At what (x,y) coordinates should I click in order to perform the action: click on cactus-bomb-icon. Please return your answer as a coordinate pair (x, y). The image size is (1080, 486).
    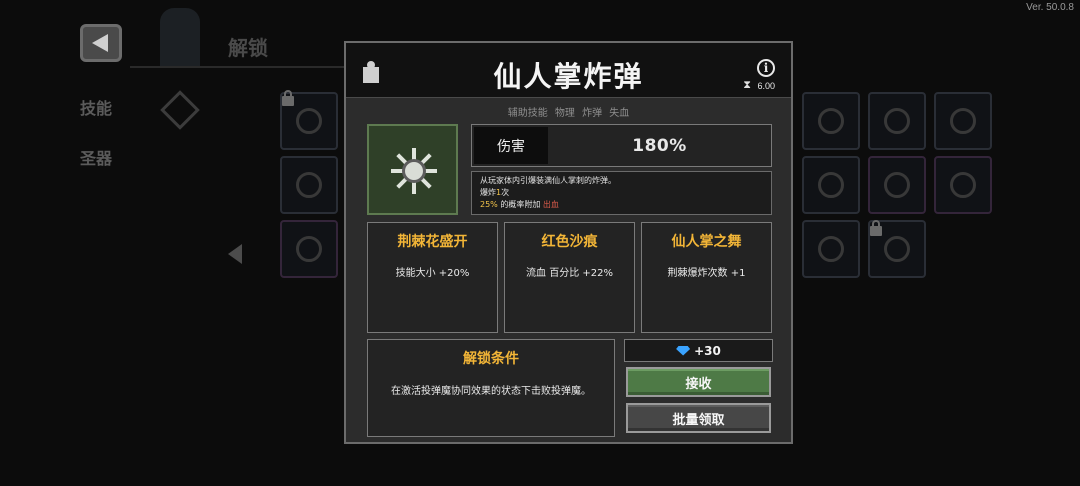
    Looking at the image, I should click on (414, 171).